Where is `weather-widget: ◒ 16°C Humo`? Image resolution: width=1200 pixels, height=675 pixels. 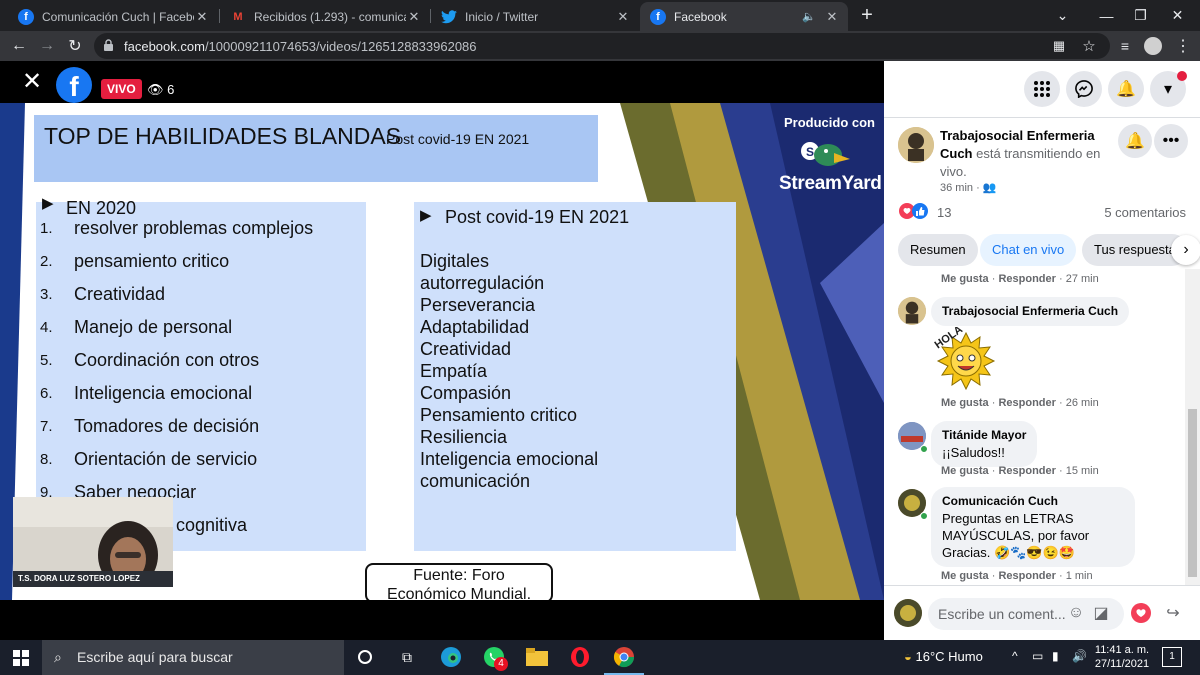
weather-widget: ◒ 16°C Humo is located at coordinates (943, 656).